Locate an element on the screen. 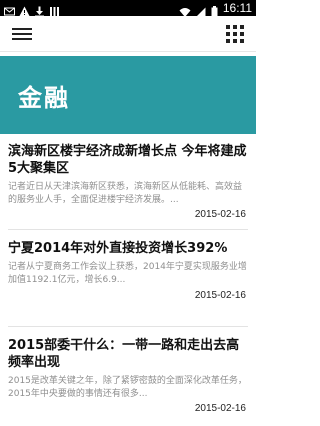 This screenshot has width=320, height=426. battery-icon is located at coordinates (214, 10).